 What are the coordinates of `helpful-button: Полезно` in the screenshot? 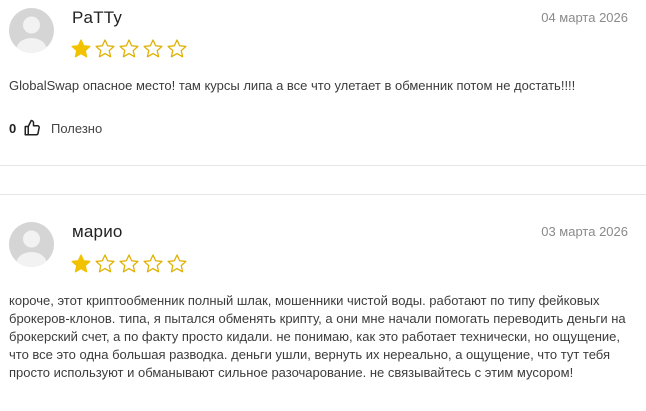 It's located at (76, 128).